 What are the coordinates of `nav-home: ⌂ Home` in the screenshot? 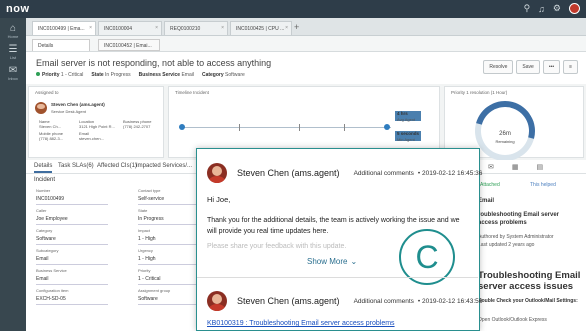 It's located at (13, 31).